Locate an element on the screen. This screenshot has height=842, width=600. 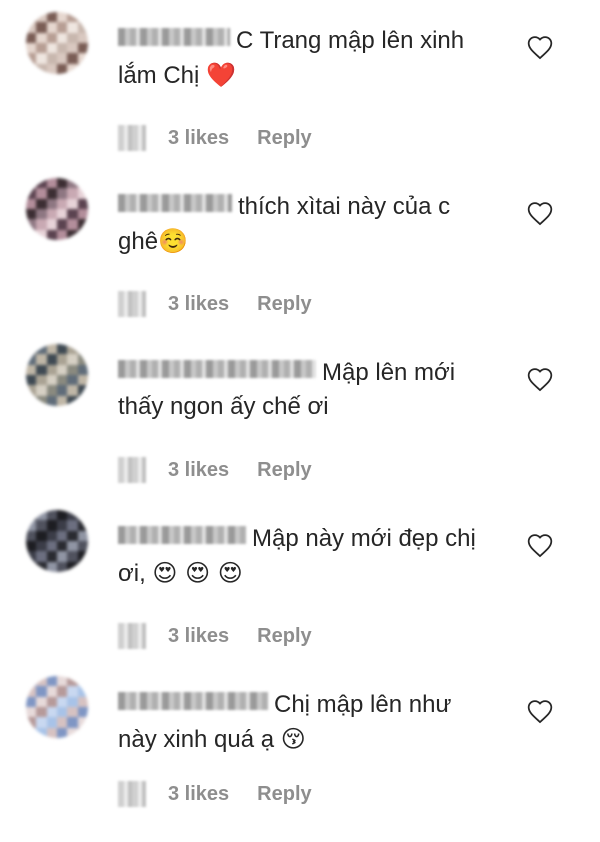
smiling-emoji: ☺️ is located at coordinates (173, 241).